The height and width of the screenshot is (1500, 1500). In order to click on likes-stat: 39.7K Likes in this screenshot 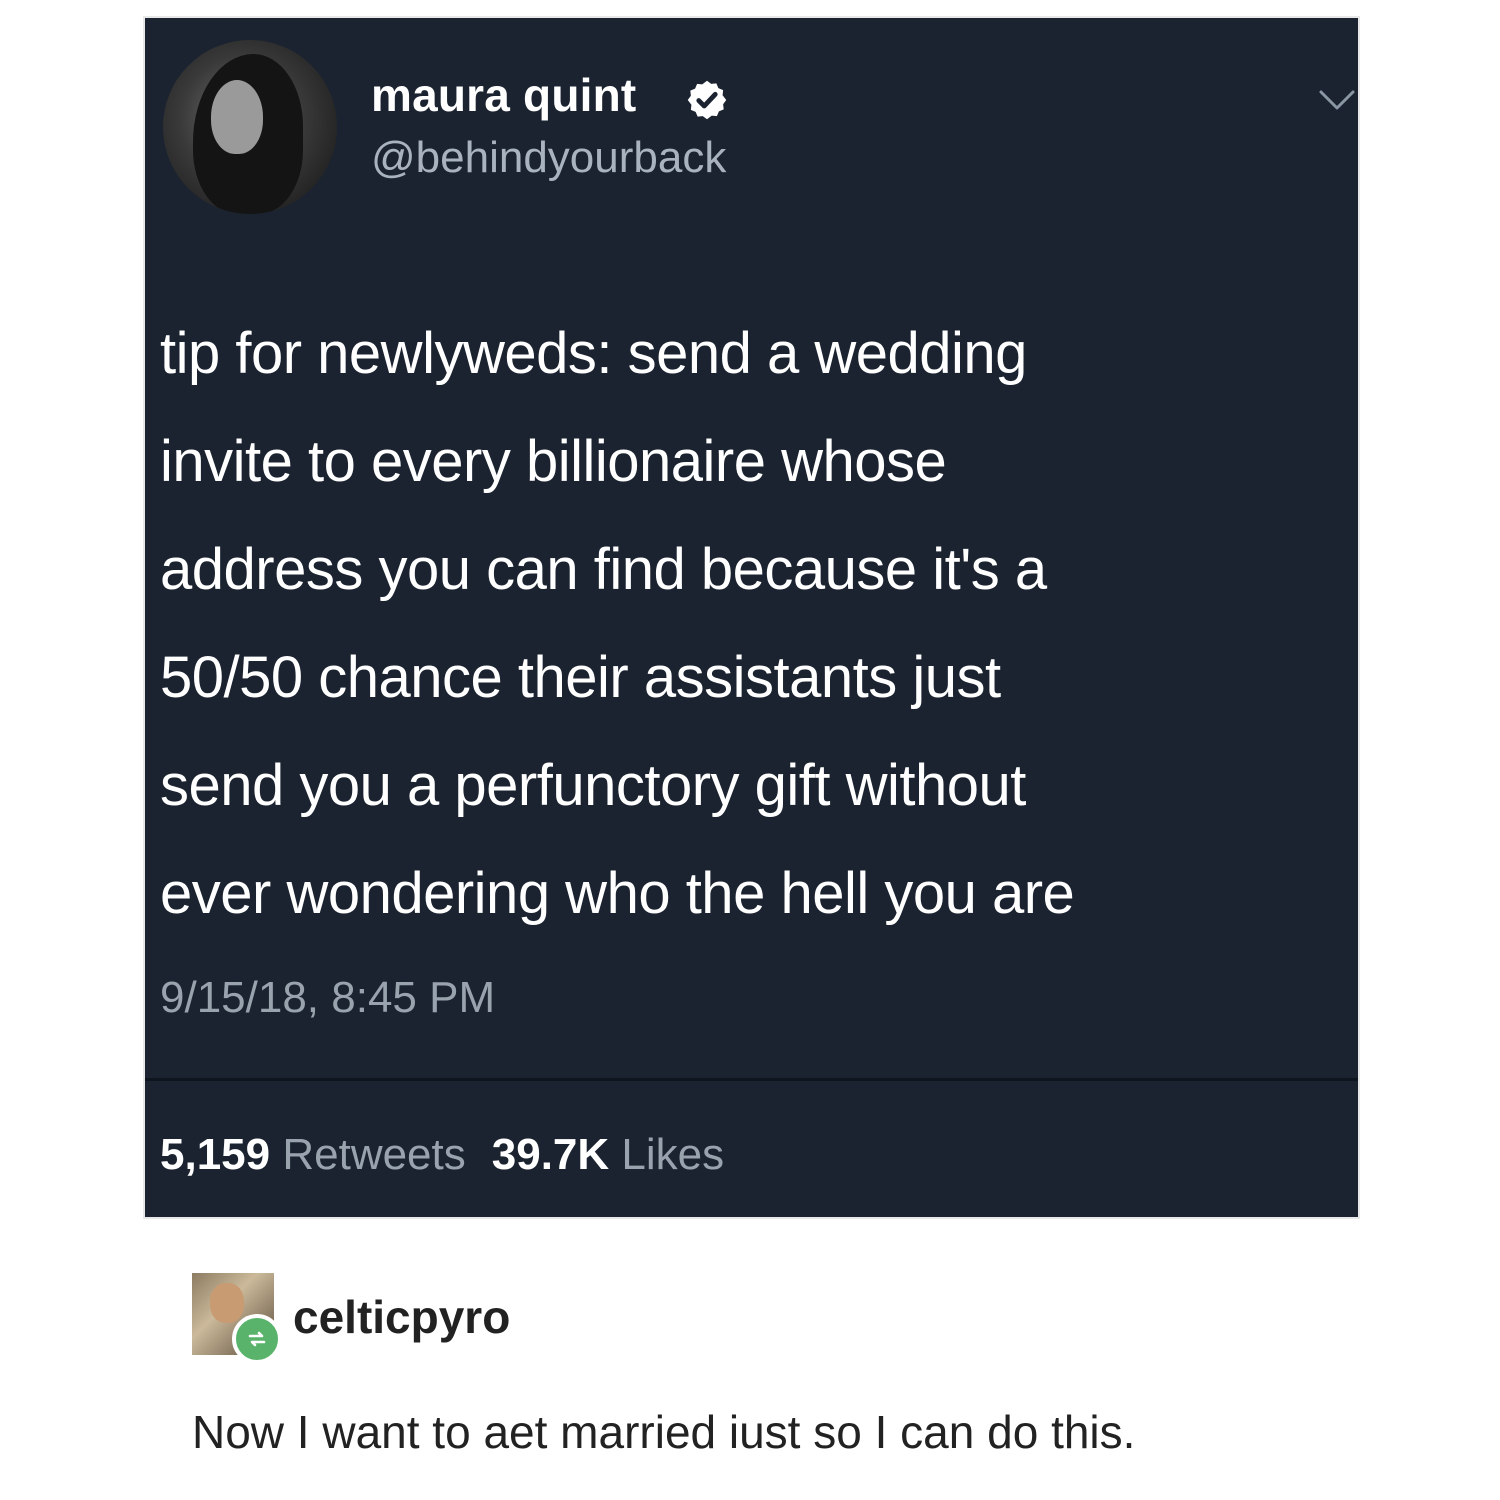, I will do `click(608, 1154)`.